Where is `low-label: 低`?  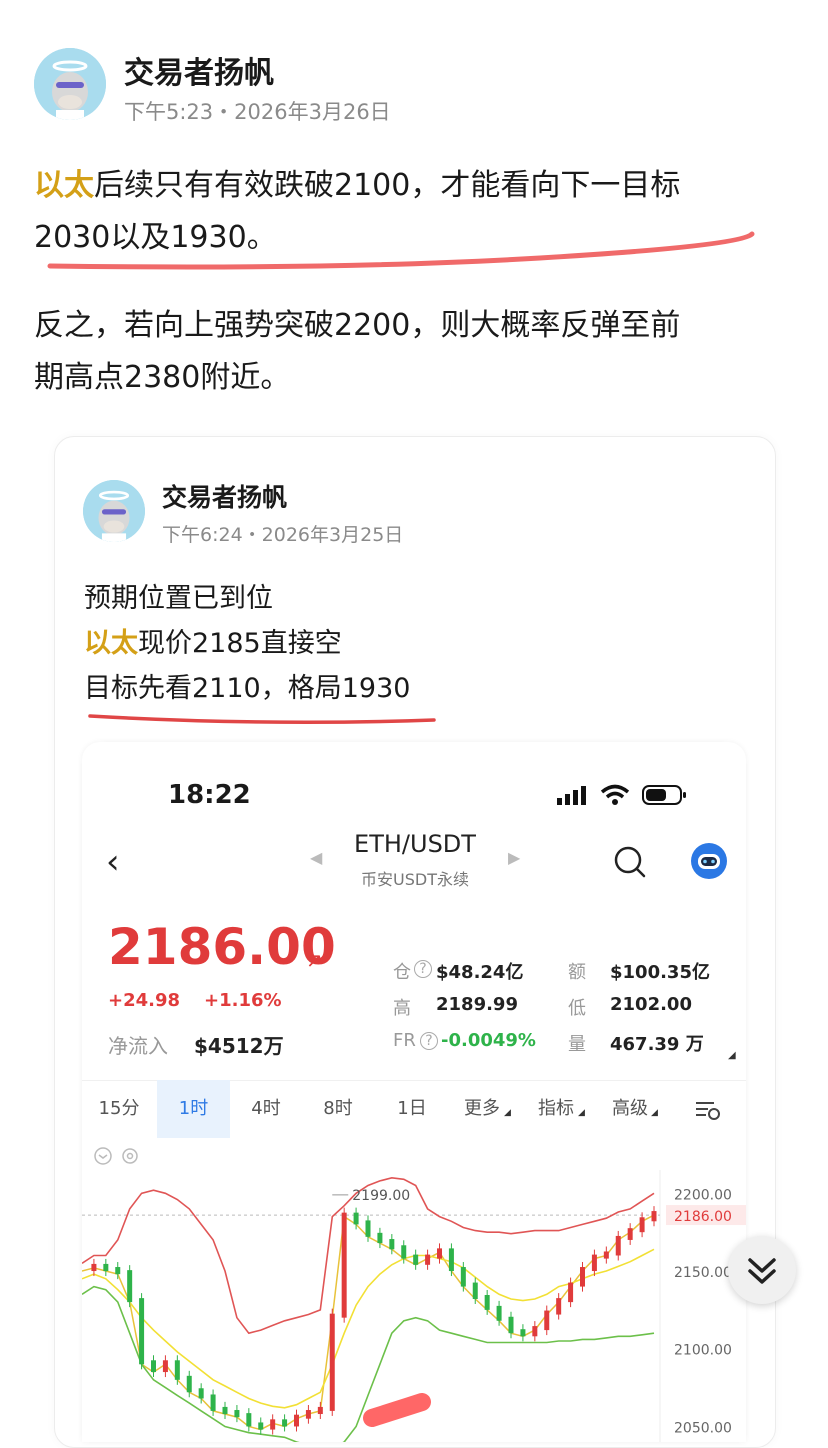
low-label: 低 is located at coordinates (577, 1008).